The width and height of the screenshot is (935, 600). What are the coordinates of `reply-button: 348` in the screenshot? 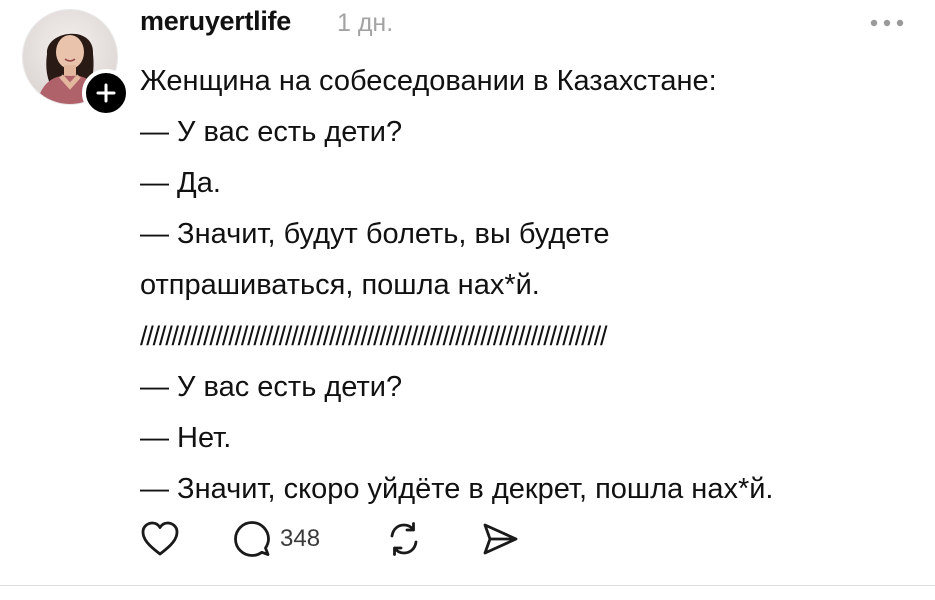 It's located at (276, 539).